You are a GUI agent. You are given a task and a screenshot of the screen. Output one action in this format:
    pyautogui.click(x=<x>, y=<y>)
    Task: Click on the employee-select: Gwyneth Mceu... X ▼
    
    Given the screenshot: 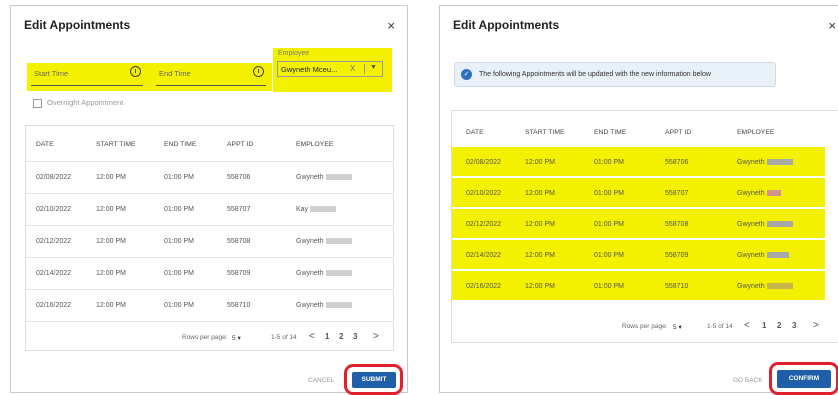 What is the action you would take?
    pyautogui.click(x=330, y=69)
    